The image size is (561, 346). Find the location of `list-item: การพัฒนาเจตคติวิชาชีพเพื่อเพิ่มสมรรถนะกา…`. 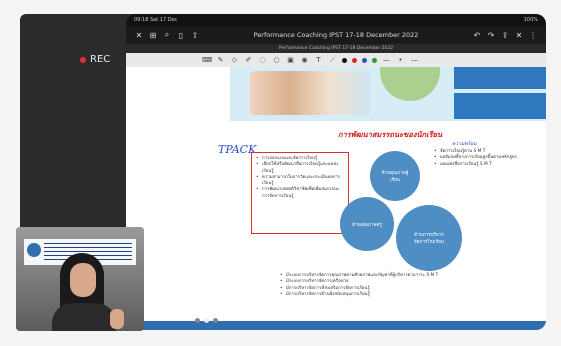

list-item: การพัฒนาเจตคติวิชาชีพเพื่อเพิ่มสมรรถนะกา… is located at coordinates (300, 193).